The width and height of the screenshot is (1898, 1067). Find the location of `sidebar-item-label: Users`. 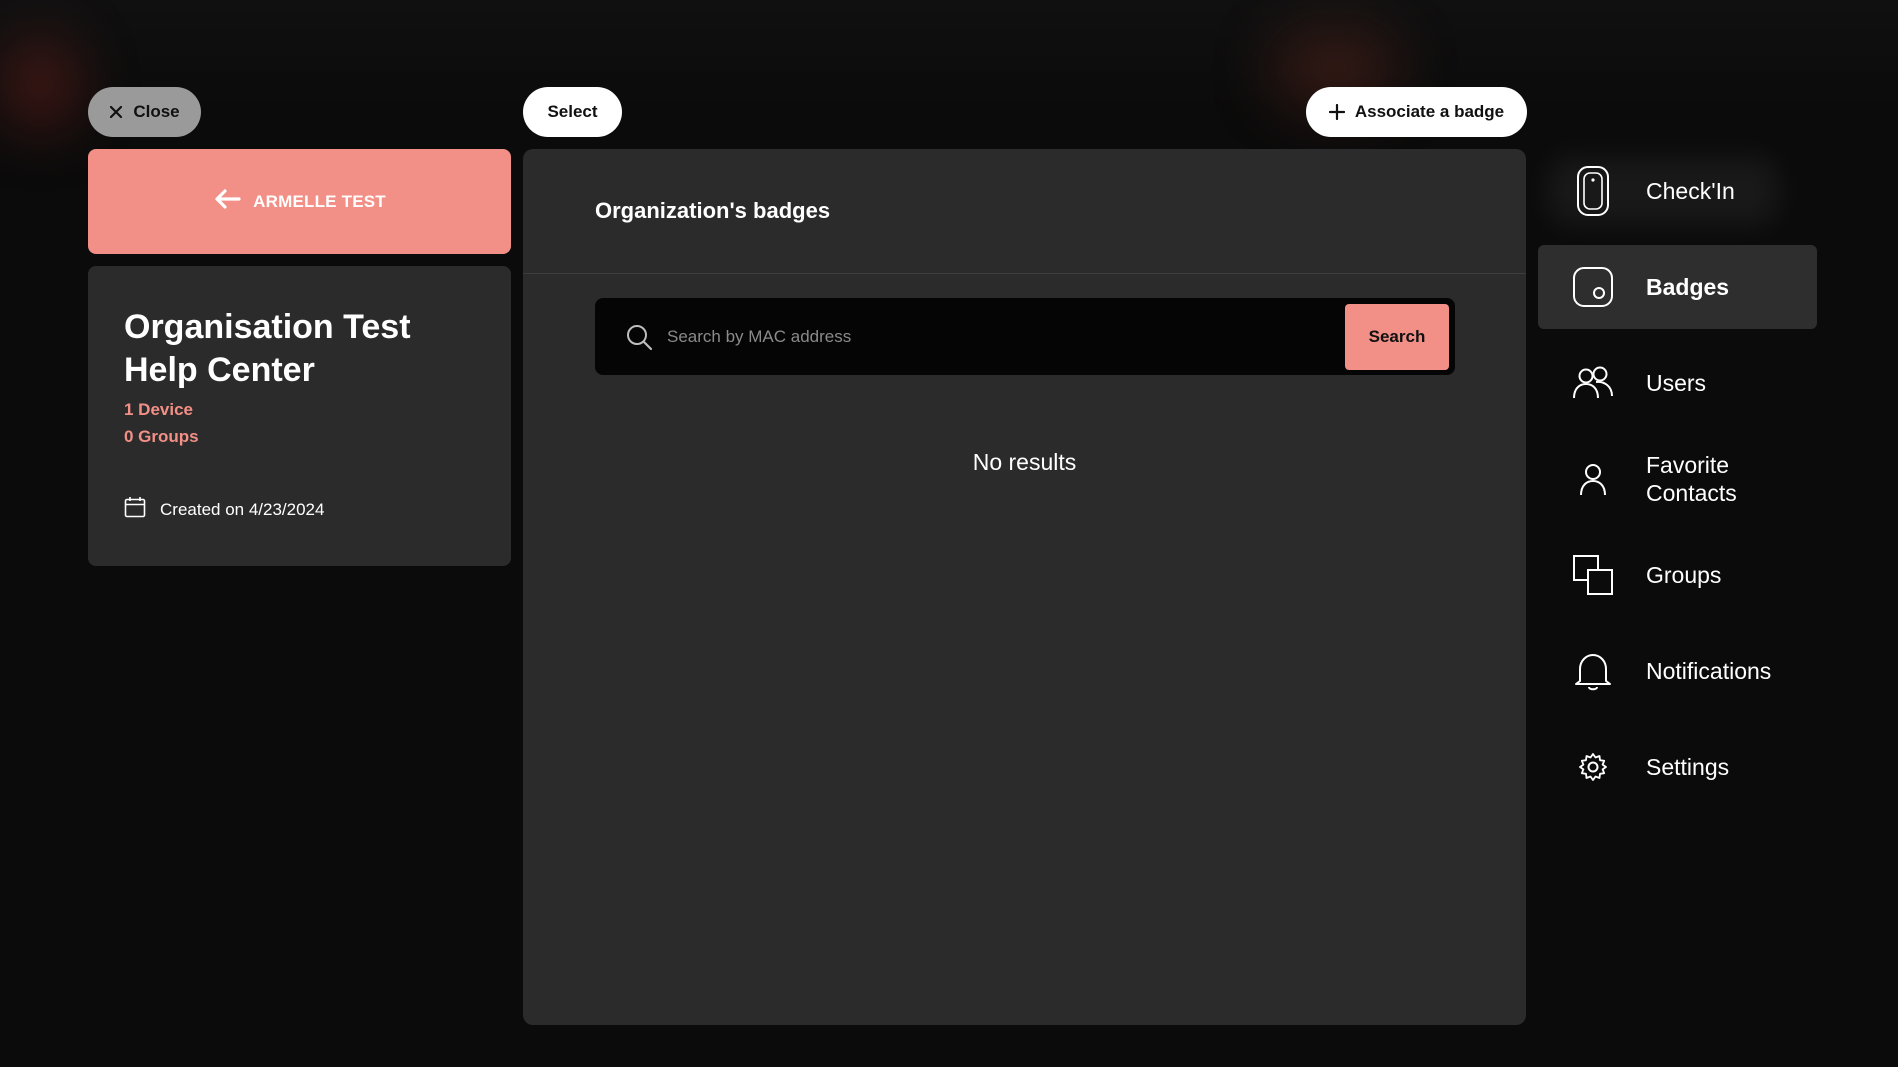

sidebar-item-label: Users is located at coordinates (1676, 383).